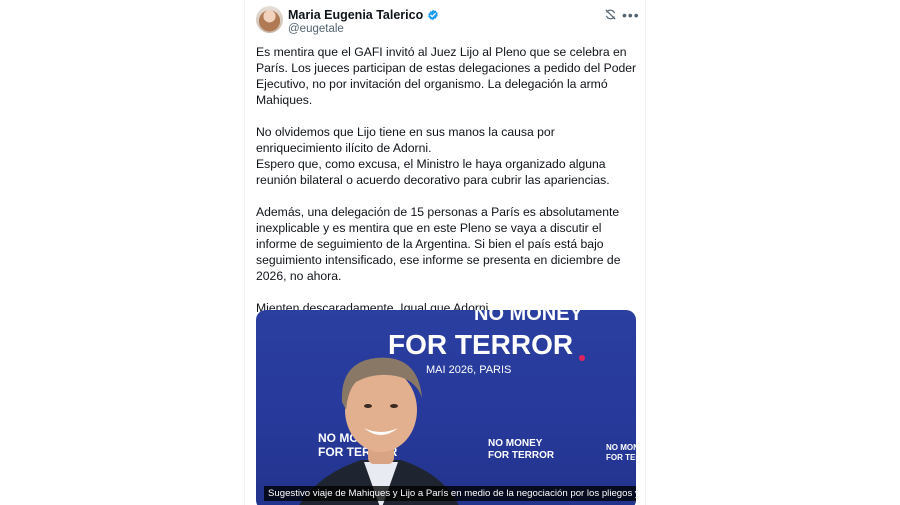  What do you see at coordinates (529, 317) in the screenshot?
I see `backdrop-line1: NO MONEY` at bounding box center [529, 317].